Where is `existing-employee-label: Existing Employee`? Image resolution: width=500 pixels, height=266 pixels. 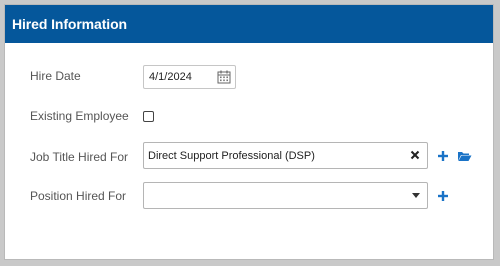 existing-employee-label: Existing Employee is located at coordinates (79, 116).